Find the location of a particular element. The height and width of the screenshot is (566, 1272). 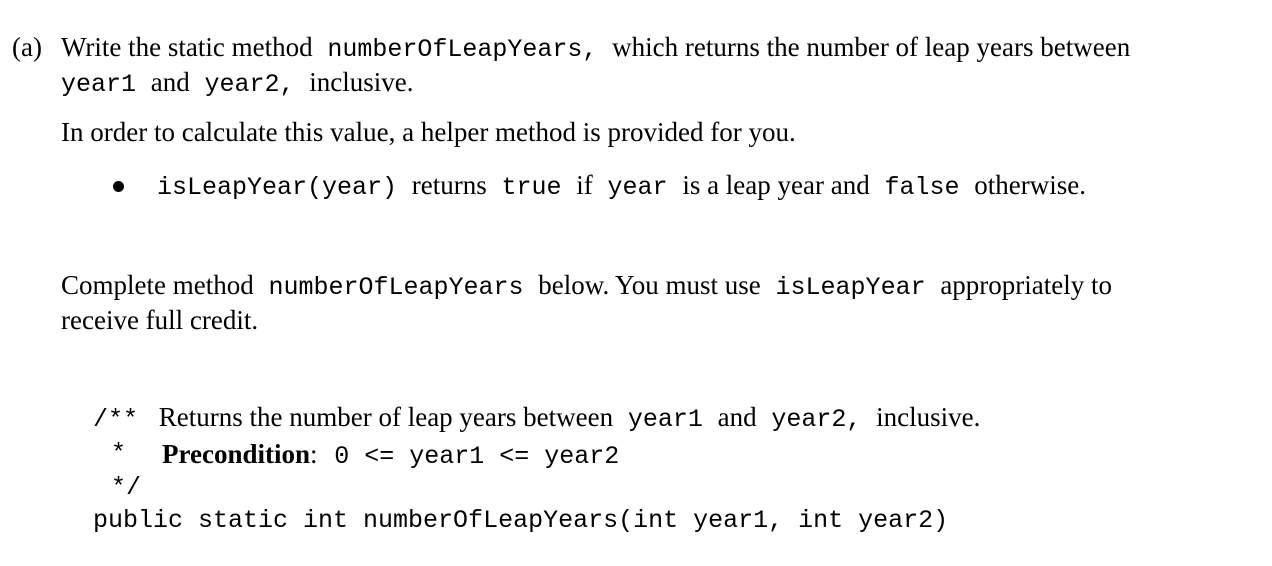

bullet-text: returns is located at coordinates (449, 185).